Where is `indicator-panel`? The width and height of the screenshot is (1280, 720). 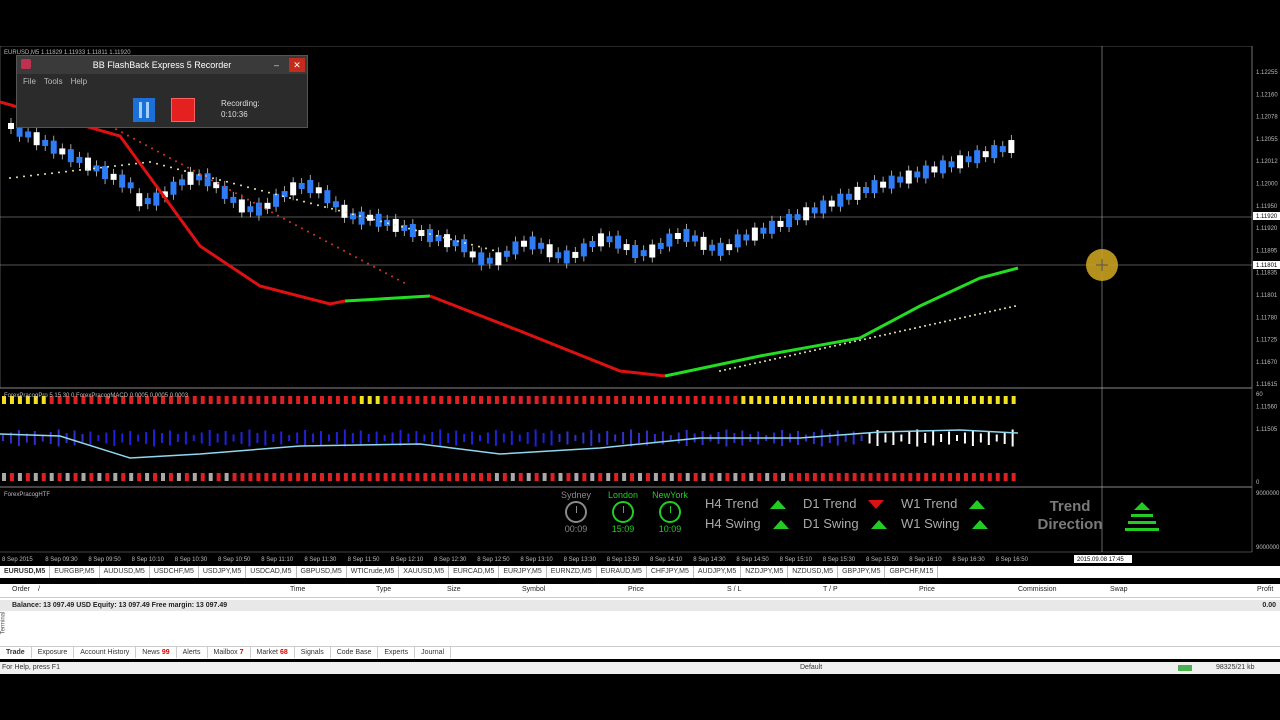 indicator-panel is located at coordinates (509, 438).